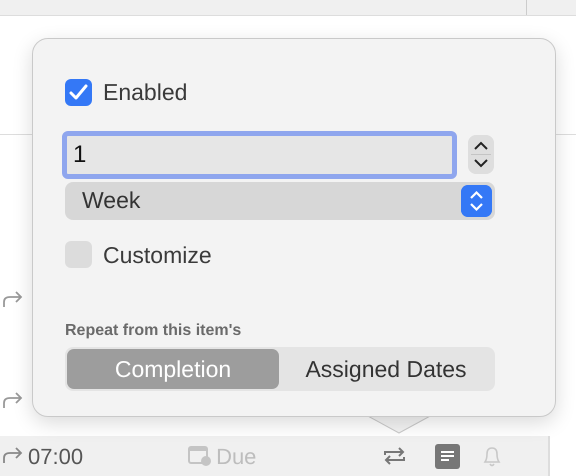  I want to click on calendar-clock-icon, so click(200, 456).